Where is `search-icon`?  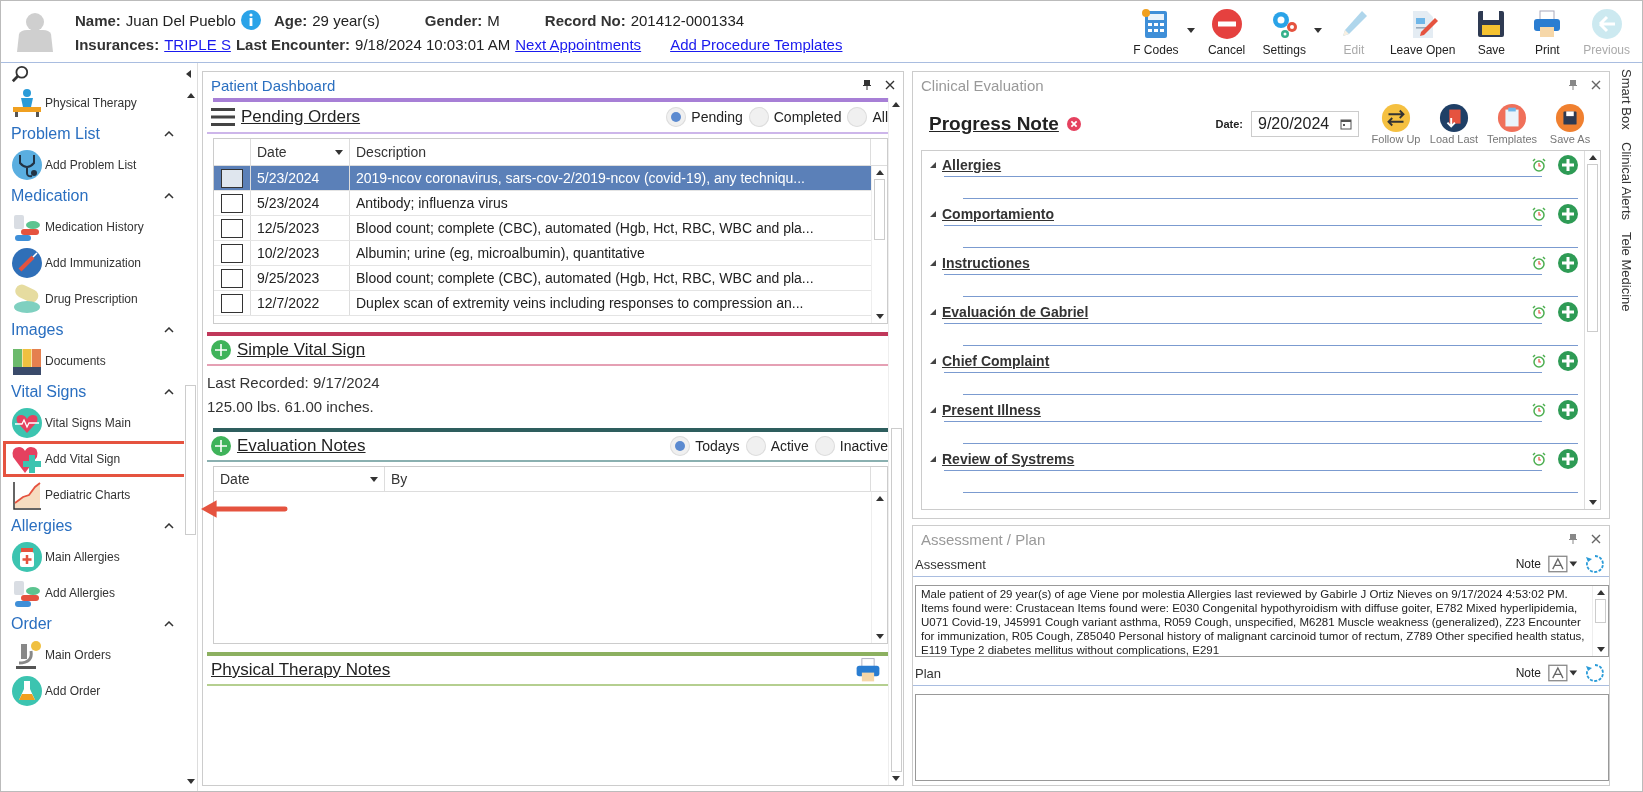 search-icon is located at coordinates (20, 74).